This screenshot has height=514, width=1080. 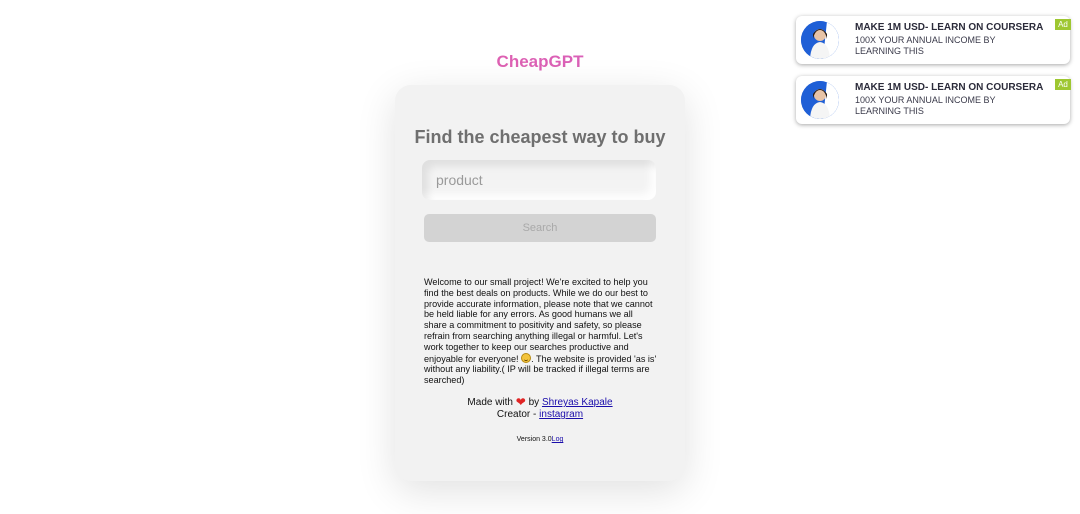 I want to click on creator-label: Creator -, so click(x=516, y=414).